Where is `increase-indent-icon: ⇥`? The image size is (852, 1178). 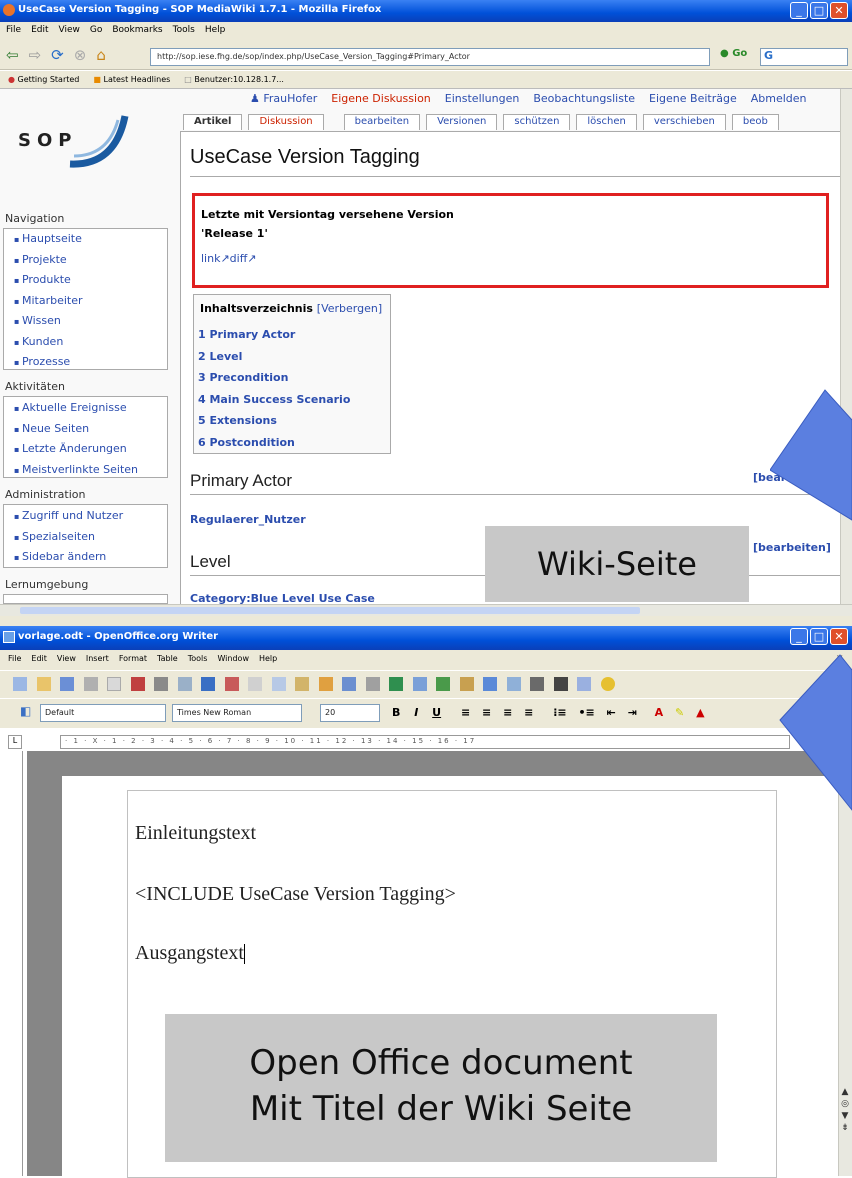
increase-indent-icon: ⇥ is located at coordinates (632, 712).